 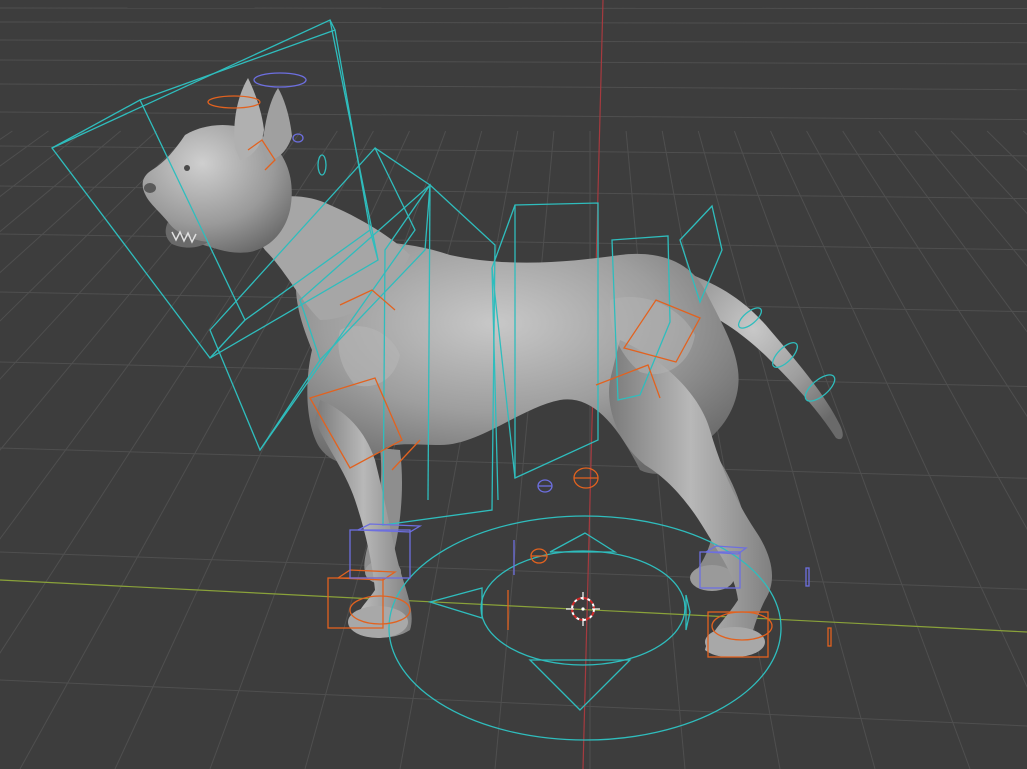 What do you see at coordinates (187, 168) in the screenshot?
I see `eye` at bounding box center [187, 168].